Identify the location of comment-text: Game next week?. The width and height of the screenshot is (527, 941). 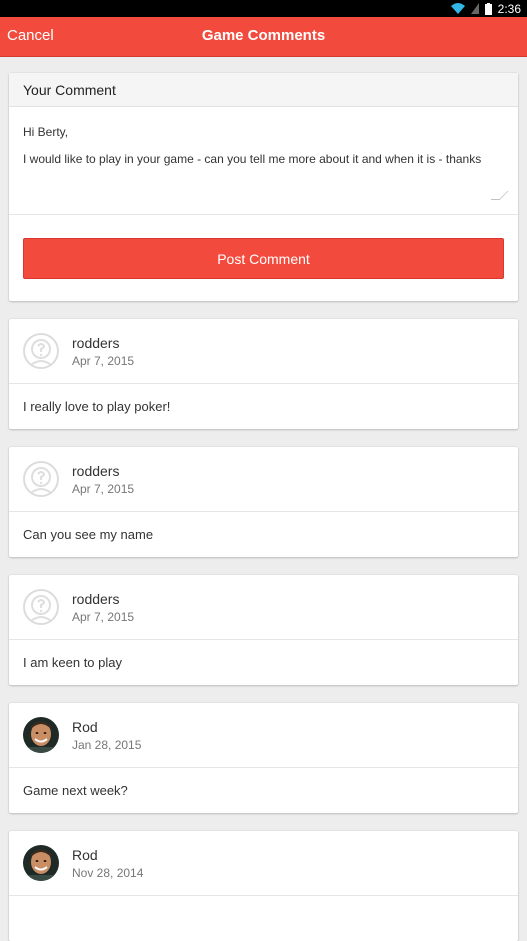
(75, 790).